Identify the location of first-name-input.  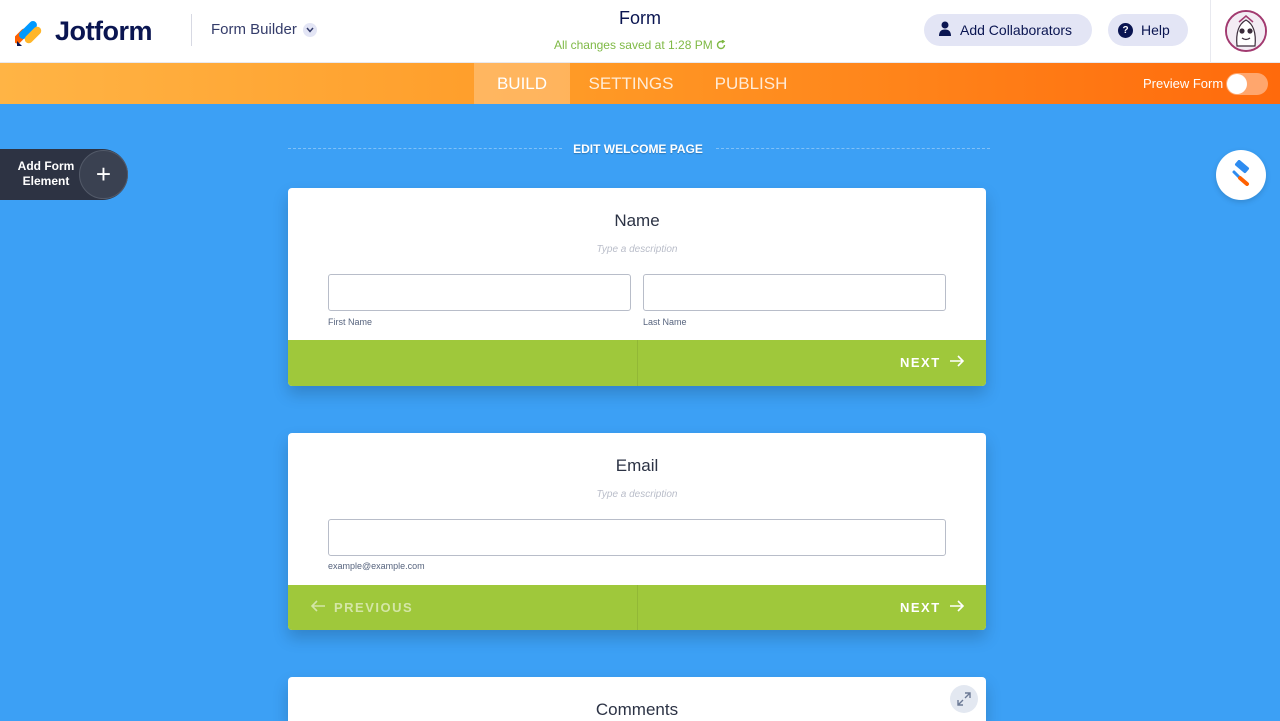
(479, 292).